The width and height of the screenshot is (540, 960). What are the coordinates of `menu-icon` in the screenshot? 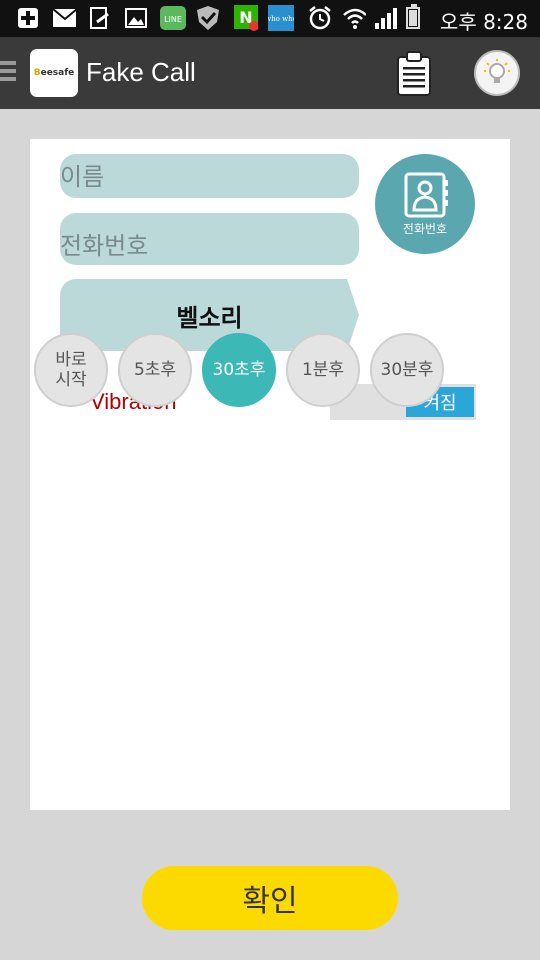 It's located at (8, 72).